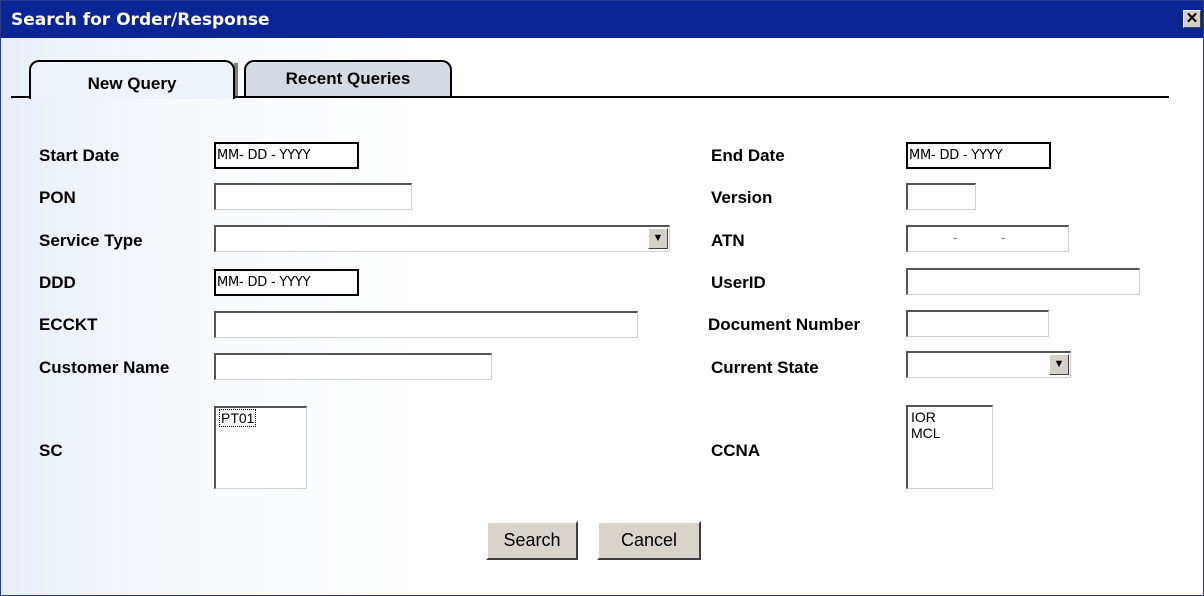 The image size is (1204, 596). Describe the element at coordinates (261, 418) in the screenshot. I see `list-item: PT01` at that location.